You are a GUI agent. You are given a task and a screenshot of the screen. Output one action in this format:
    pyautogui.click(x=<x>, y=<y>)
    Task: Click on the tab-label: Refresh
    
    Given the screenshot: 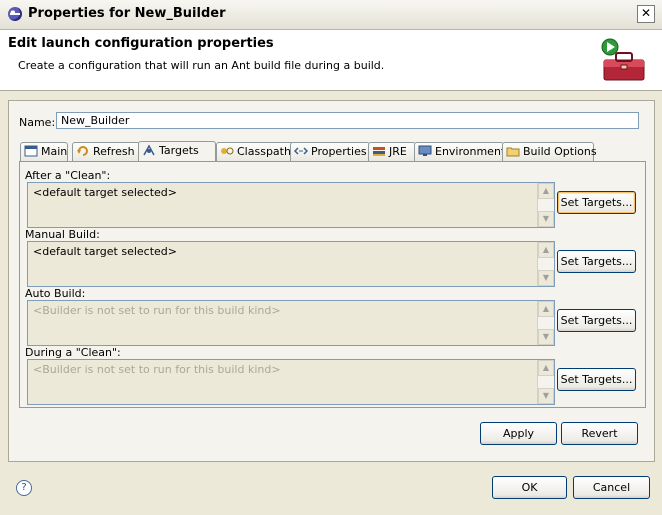 What is the action you would take?
    pyautogui.click(x=114, y=151)
    